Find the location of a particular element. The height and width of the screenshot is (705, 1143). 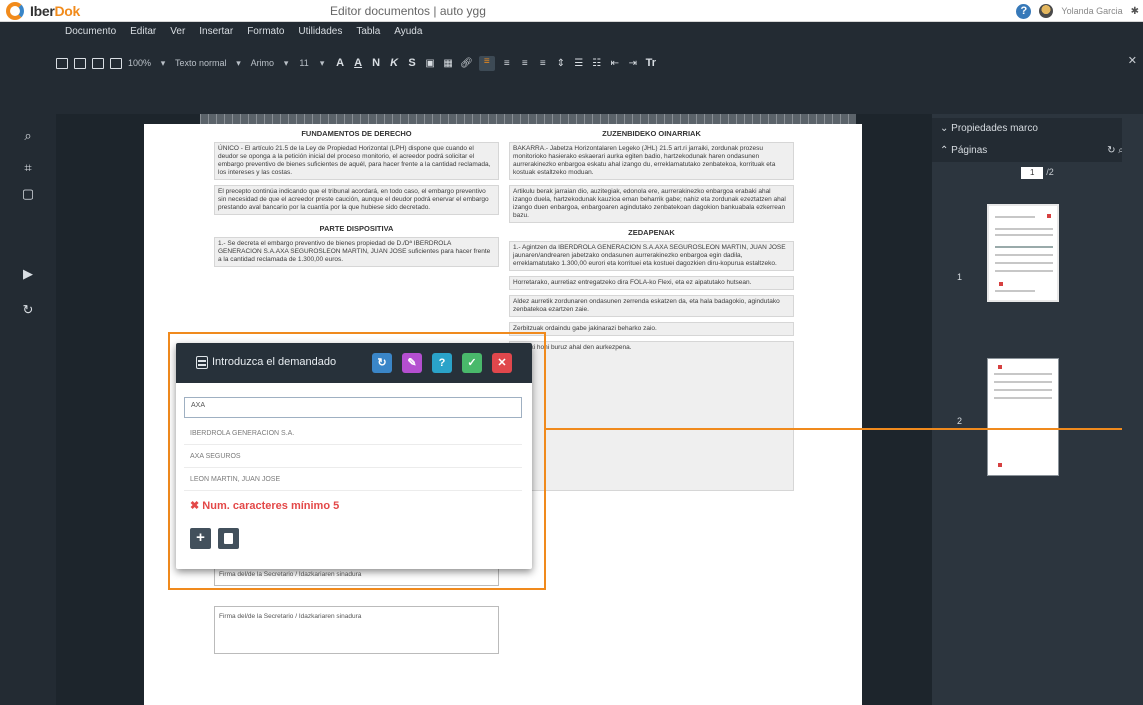

add-button: + is located at coordinates (200, 538).